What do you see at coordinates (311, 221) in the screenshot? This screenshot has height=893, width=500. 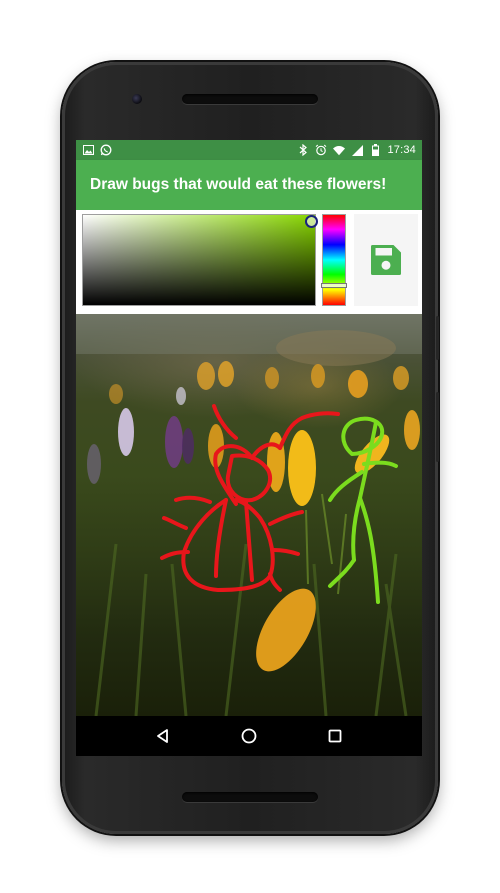 I see `color-selection-cursor` at bounding box center [311, 221].